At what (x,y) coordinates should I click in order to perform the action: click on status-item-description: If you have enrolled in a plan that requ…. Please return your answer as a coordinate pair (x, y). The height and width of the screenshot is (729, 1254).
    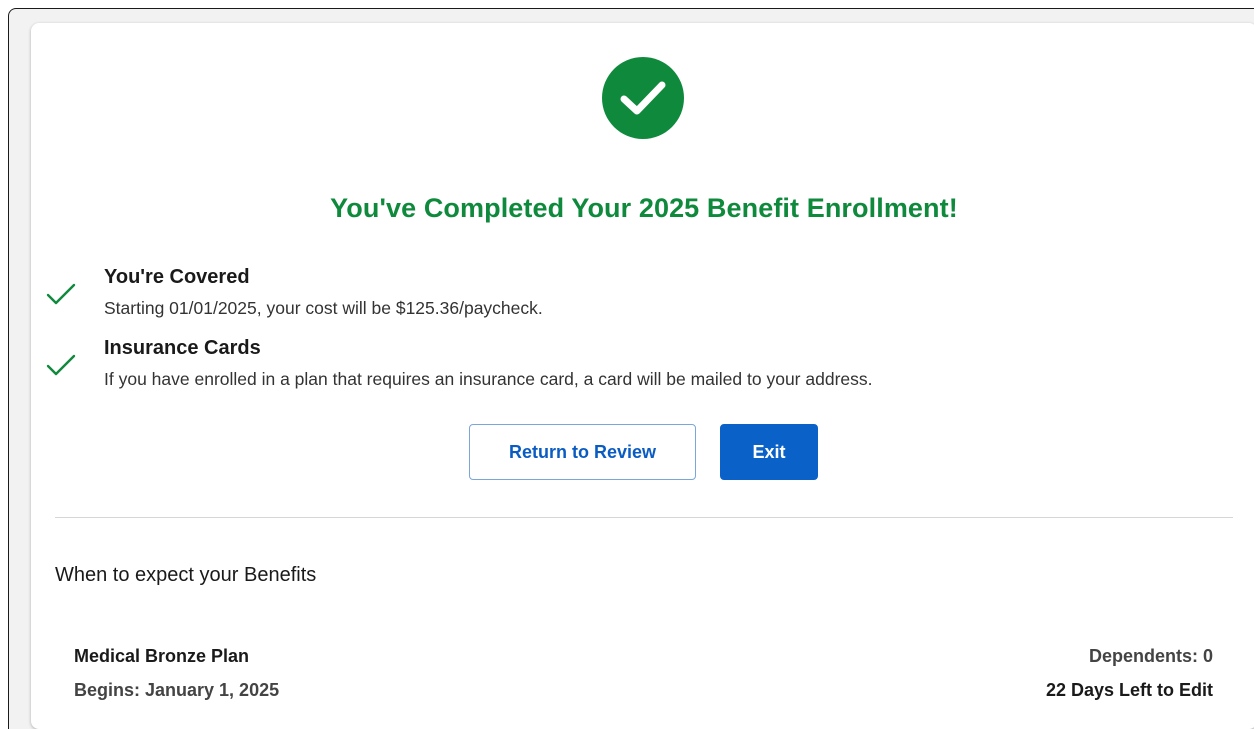
    Looking at the image, I should click on (488, 379).